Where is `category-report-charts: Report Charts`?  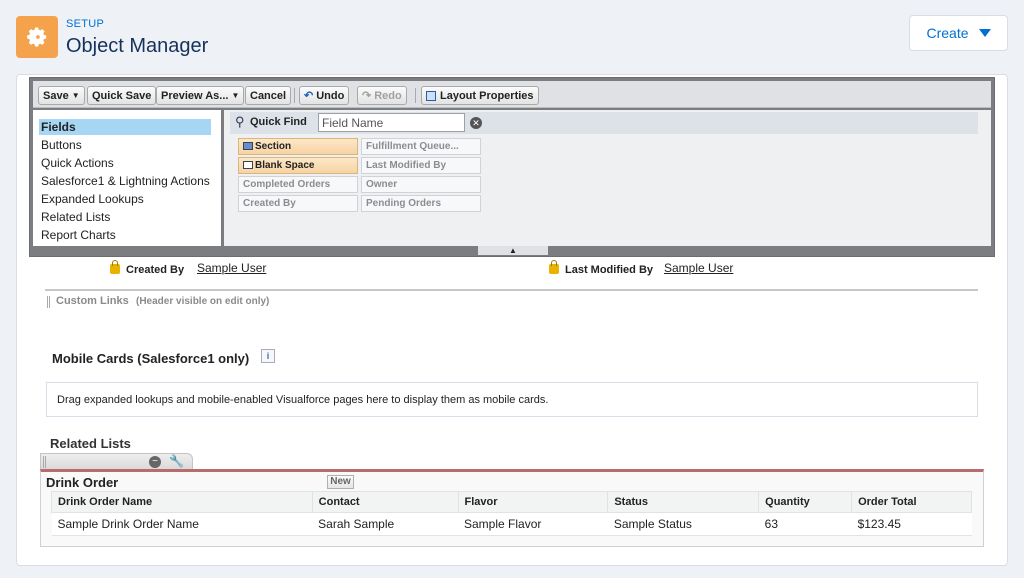
category-report-charts: Report Charts is located at coordinates (125, 235).